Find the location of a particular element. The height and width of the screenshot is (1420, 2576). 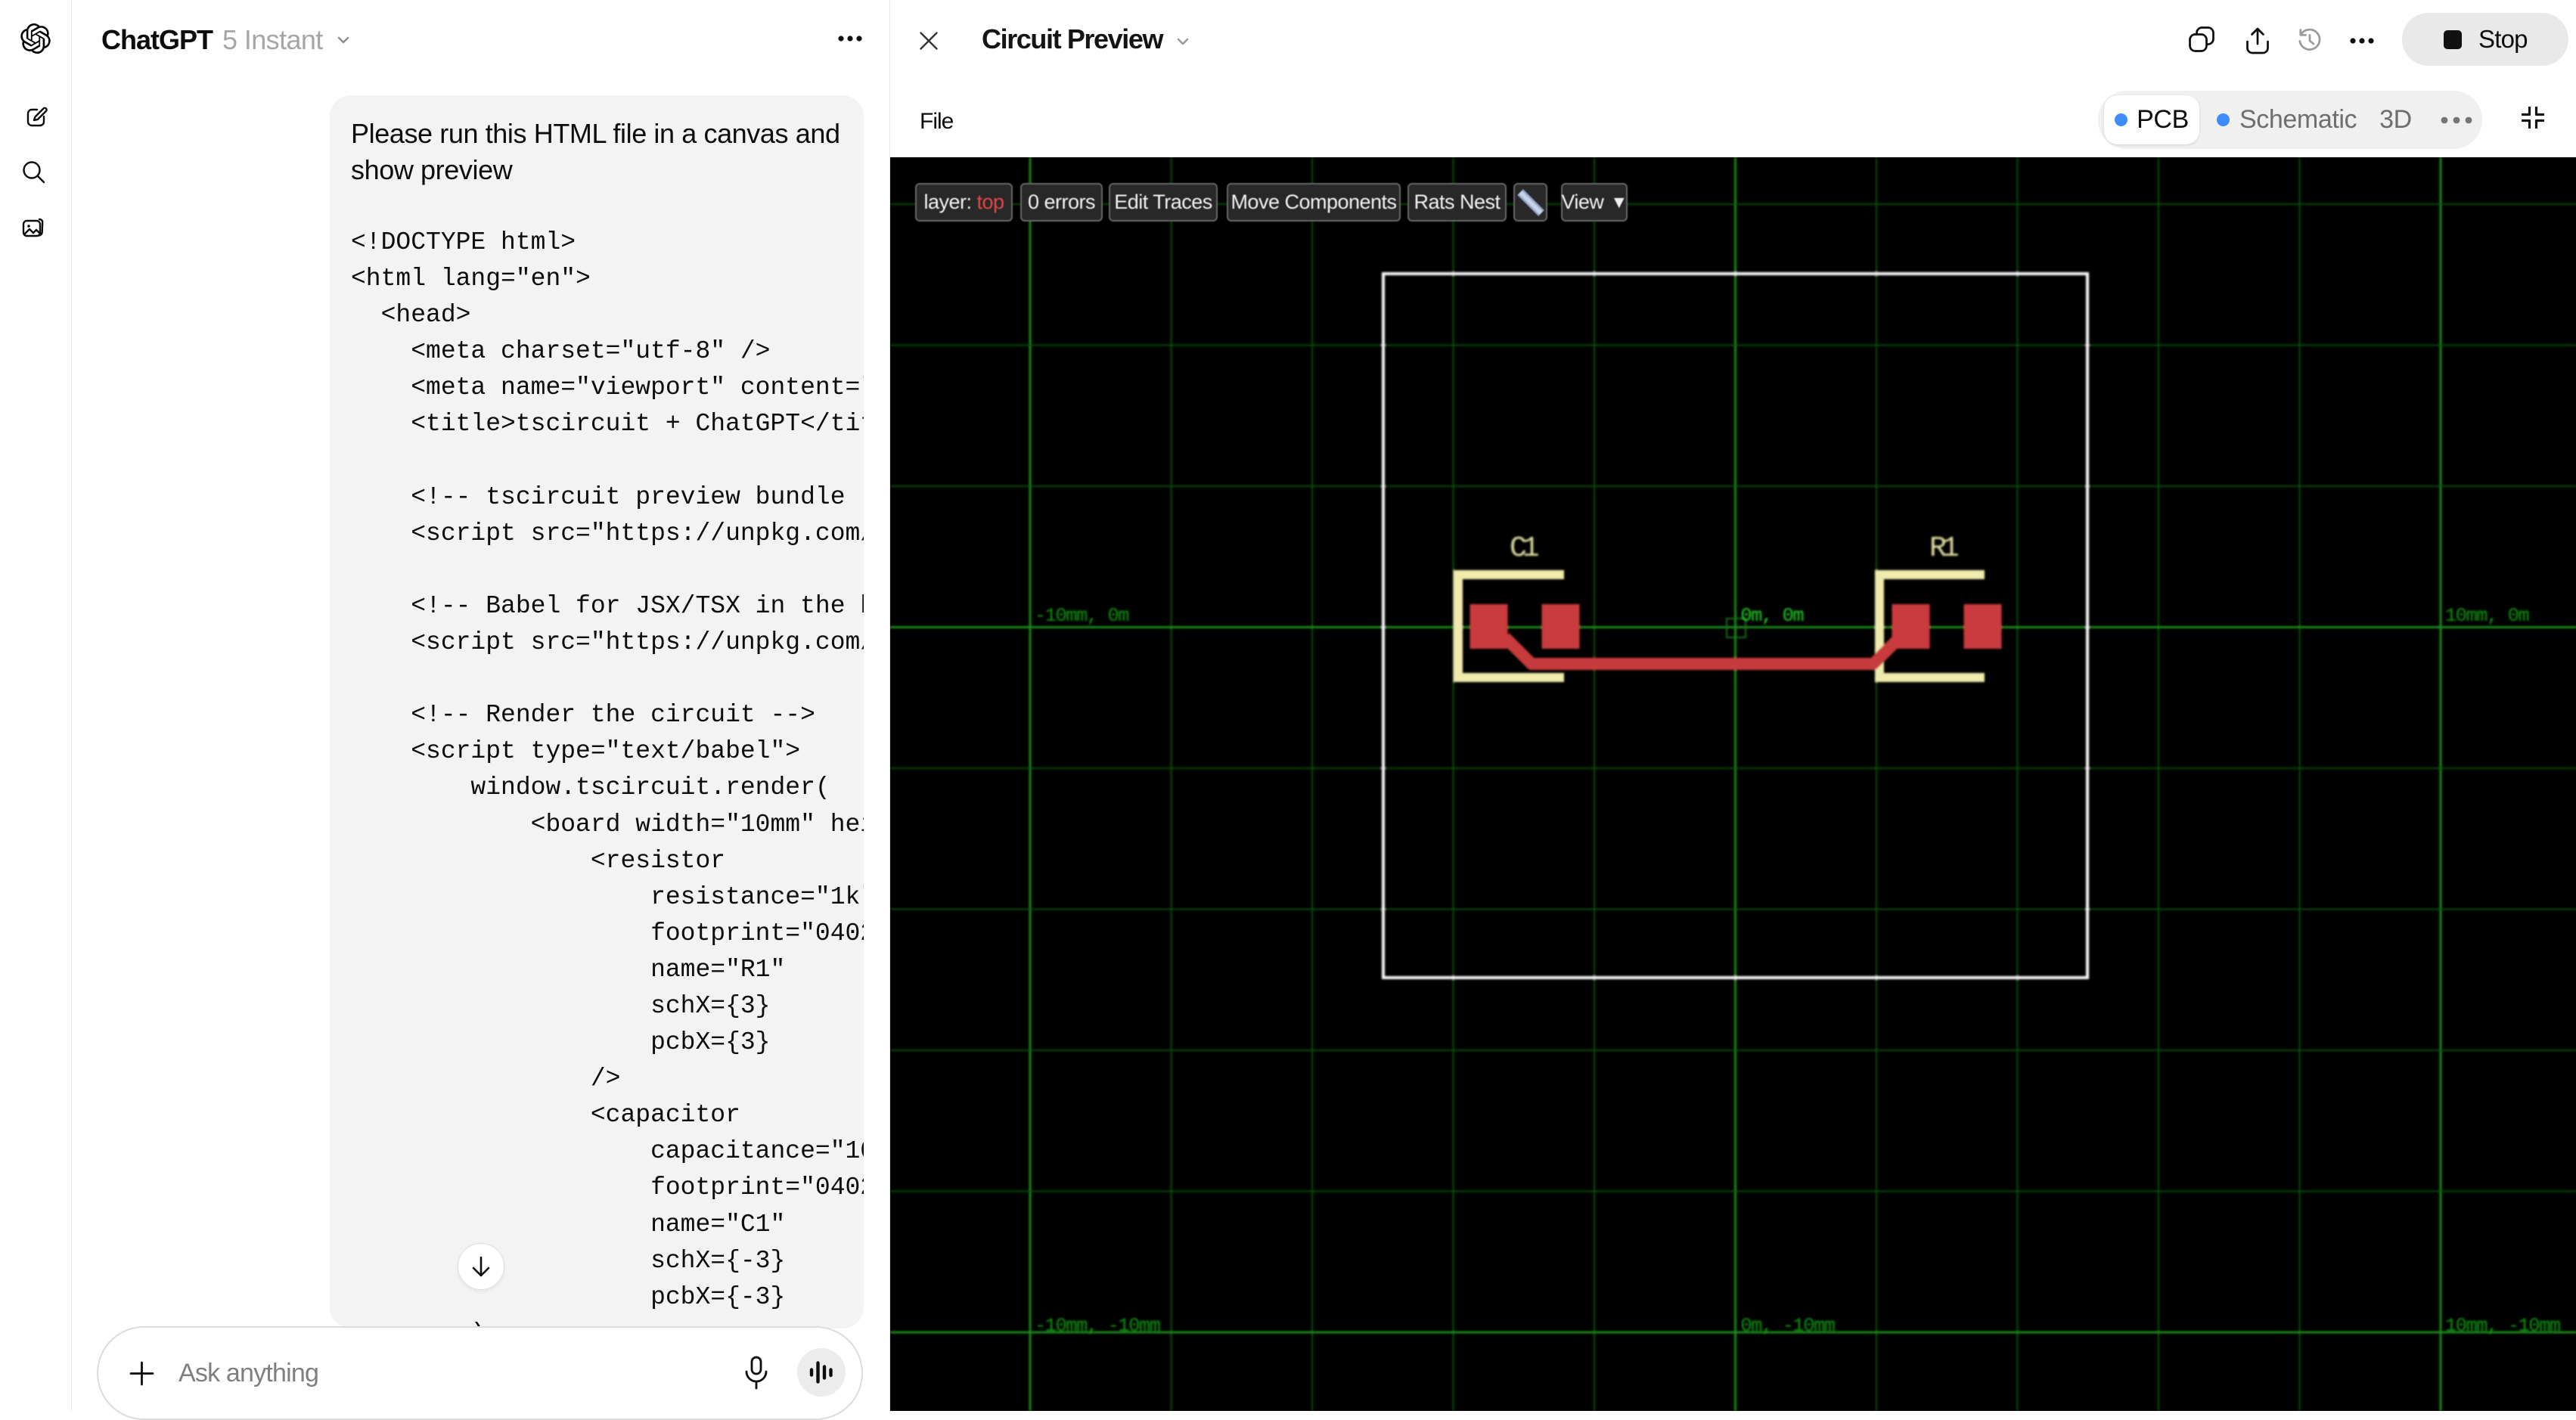

svg-text: R1 is located at coordinates (1943, 548).